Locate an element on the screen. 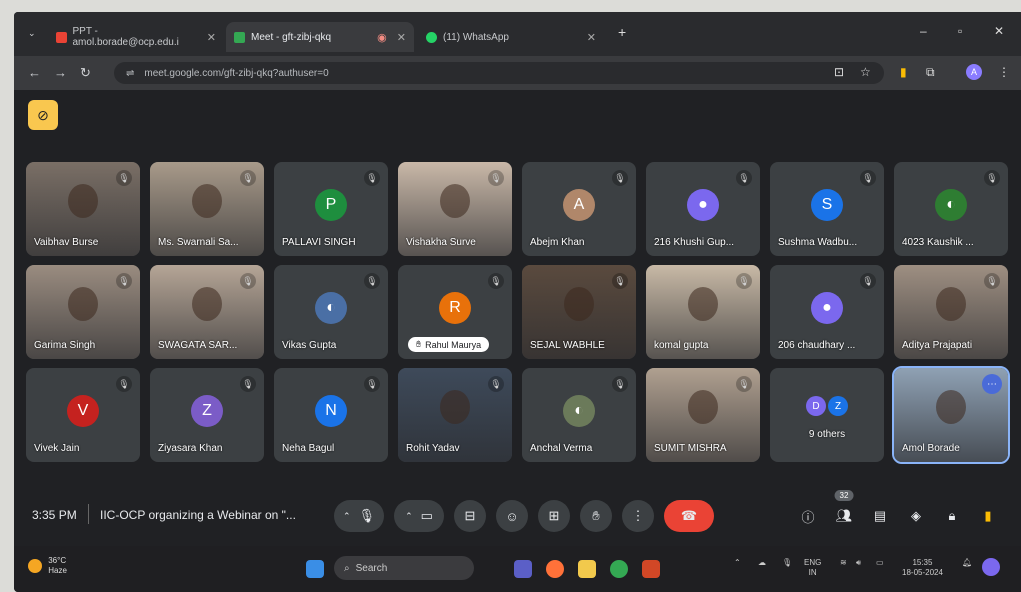  participant-tile: ◐ 4023 Kaushik ... 🎙︎ is located at coordinates (951, 209).